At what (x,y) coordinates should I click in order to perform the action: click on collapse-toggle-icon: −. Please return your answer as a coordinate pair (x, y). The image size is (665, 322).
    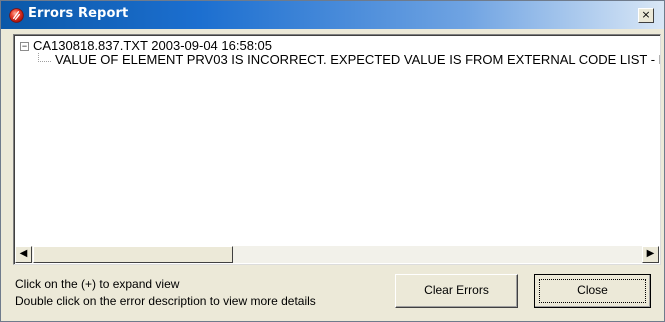
    Looking at the image, I should click on (24, 47).